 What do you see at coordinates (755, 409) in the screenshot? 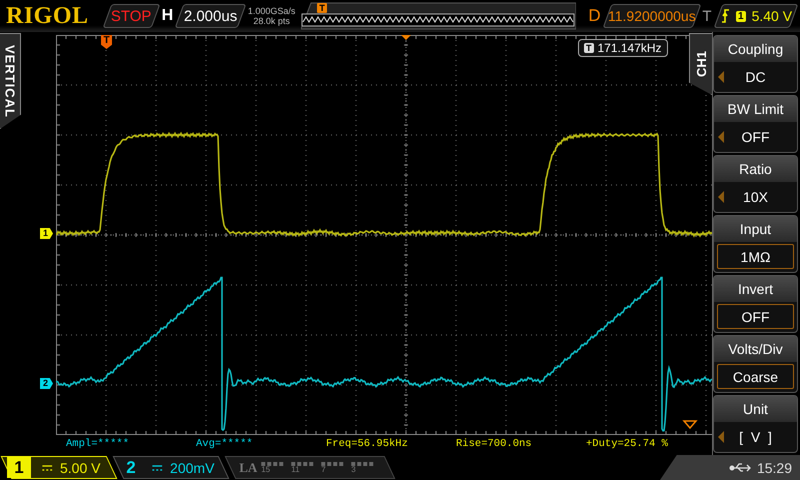
I see `softkey-label: Unit` at bounding box center [755, 409].